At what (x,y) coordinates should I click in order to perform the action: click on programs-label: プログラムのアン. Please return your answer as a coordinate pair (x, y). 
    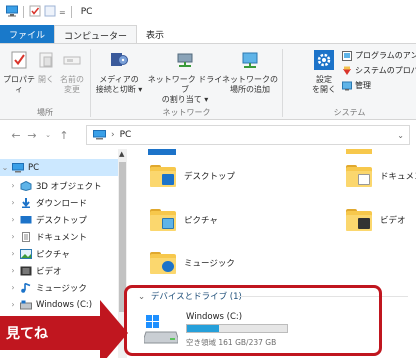
    Looking at the image, I should click on (385, 55).